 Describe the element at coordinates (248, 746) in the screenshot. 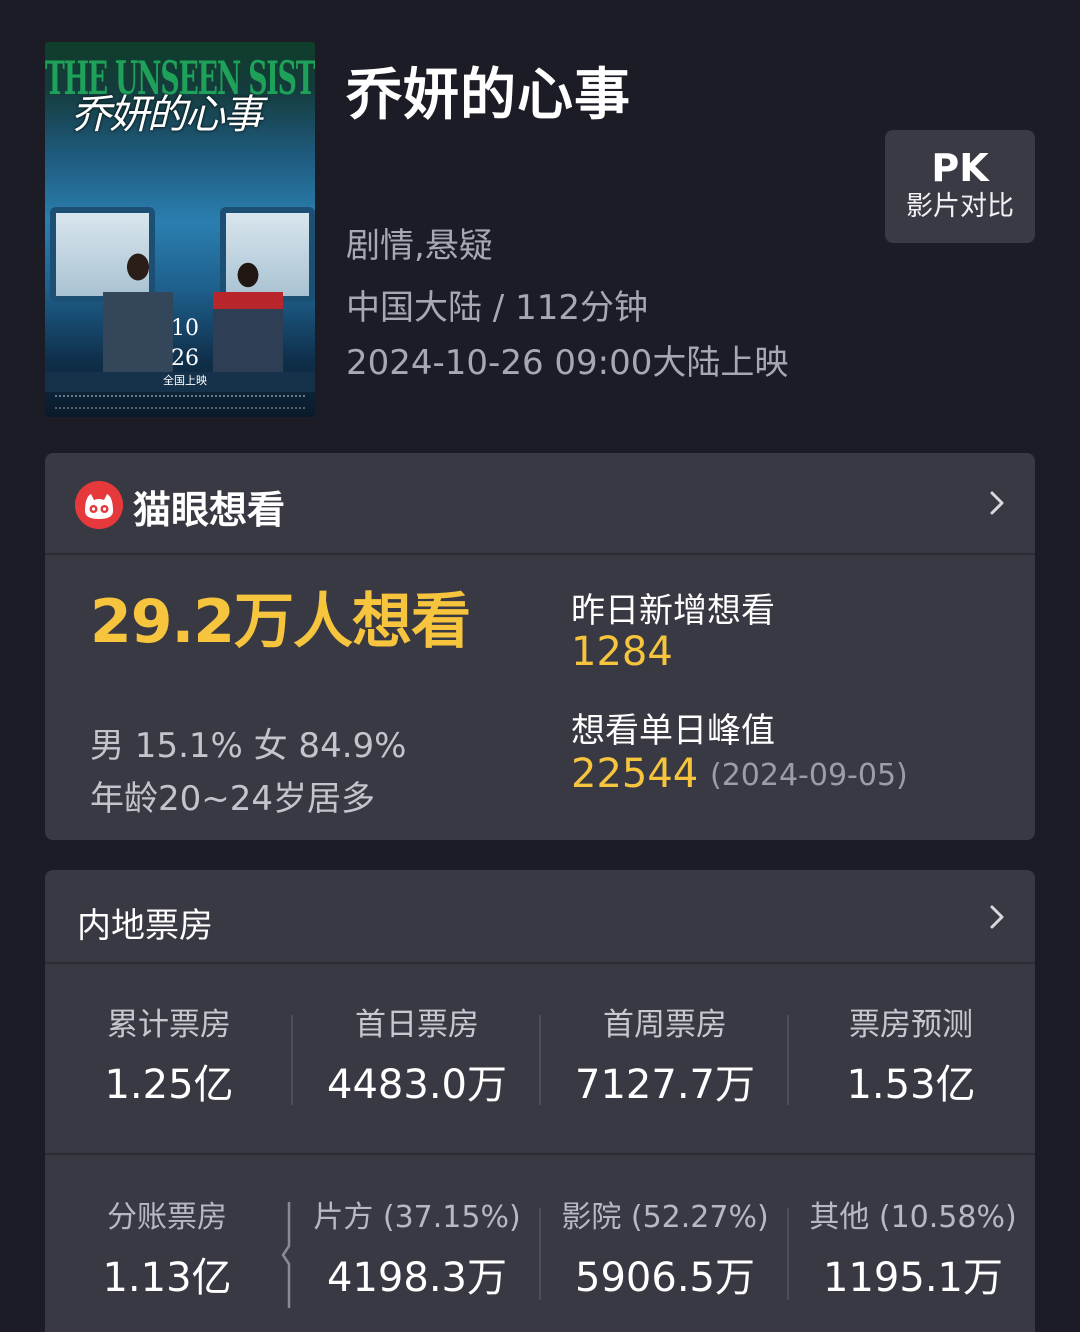

I see `audience-gender: 男 15.1% 女 84.9%` at that location.